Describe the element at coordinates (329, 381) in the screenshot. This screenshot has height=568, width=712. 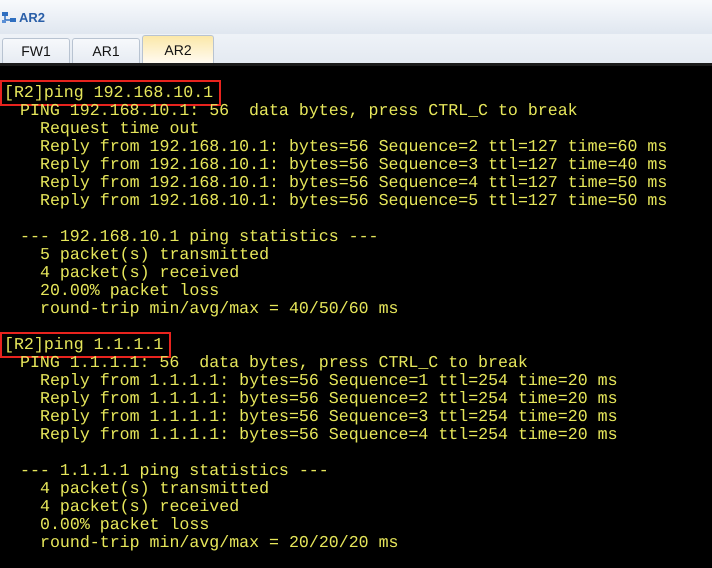
I see `output-line: Reply from 1.1.1.1: bytes=56 Sequence=1 ttl=254 time=20 ms` at that location.